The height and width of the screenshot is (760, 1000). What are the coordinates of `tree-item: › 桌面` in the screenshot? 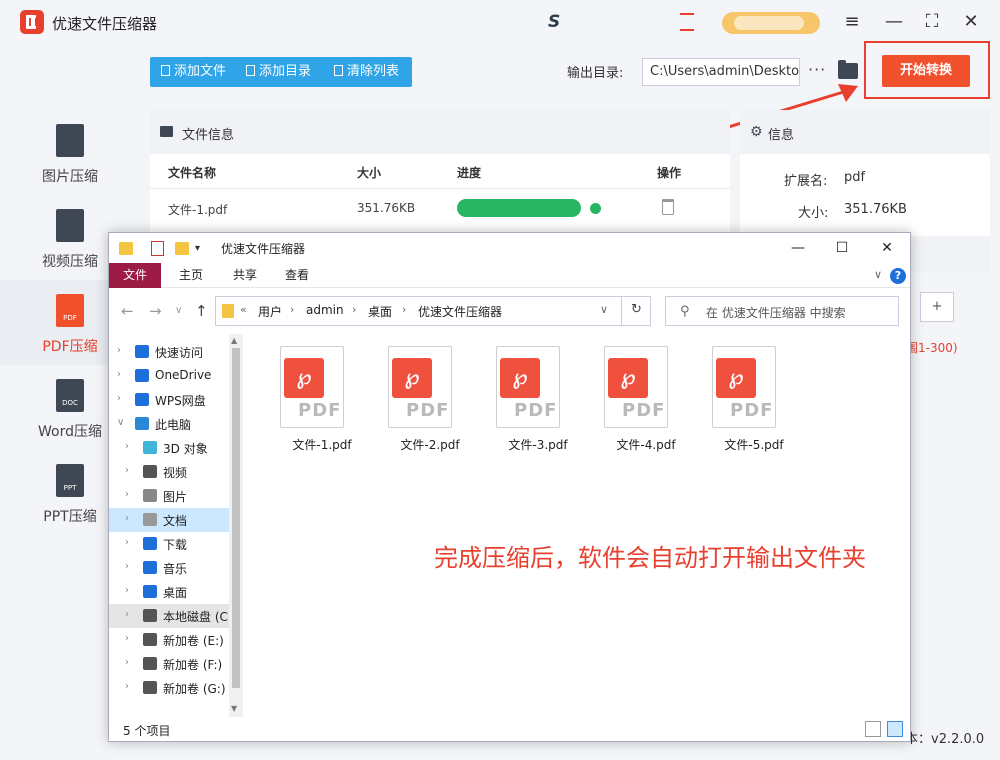 It's located at (169, 592).